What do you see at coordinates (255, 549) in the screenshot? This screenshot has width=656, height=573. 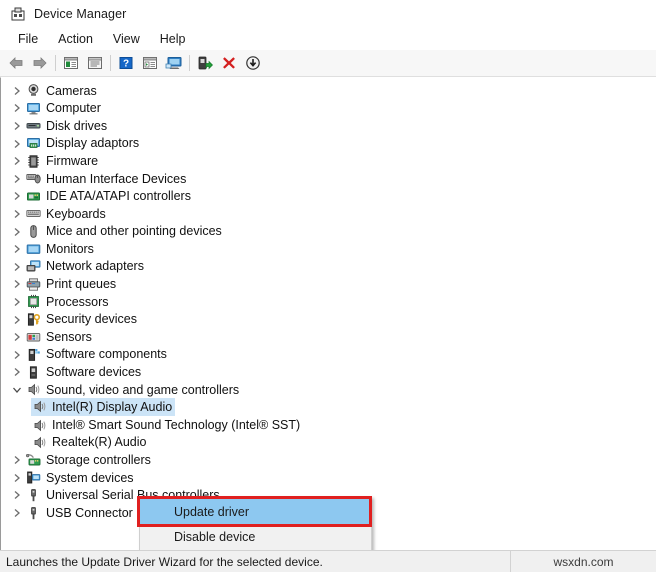 I see `context-menu-item-uninstall-device: Uninstall device` at bounding box center [255, 549].